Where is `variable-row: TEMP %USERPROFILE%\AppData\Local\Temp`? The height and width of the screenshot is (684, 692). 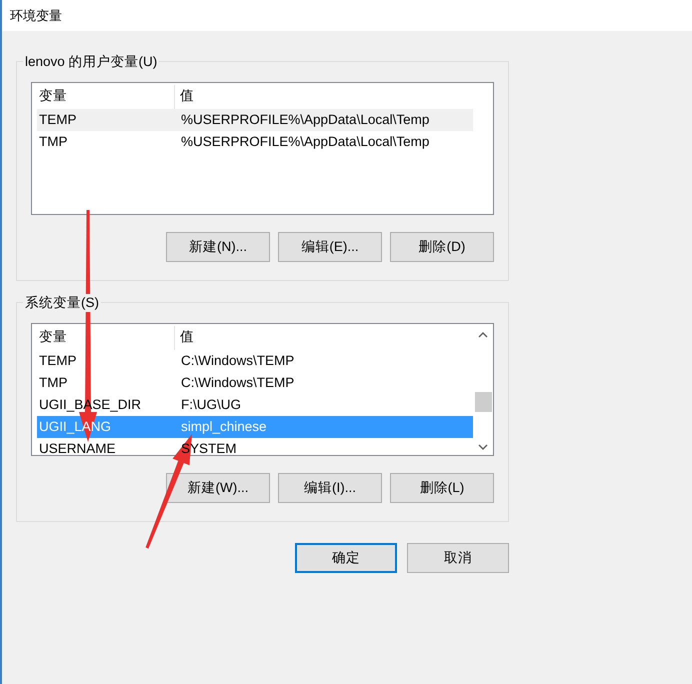 variable-row: TEMP %USERPROFILE%\AppData\Local\Temp is located at coordinates (255, 120).